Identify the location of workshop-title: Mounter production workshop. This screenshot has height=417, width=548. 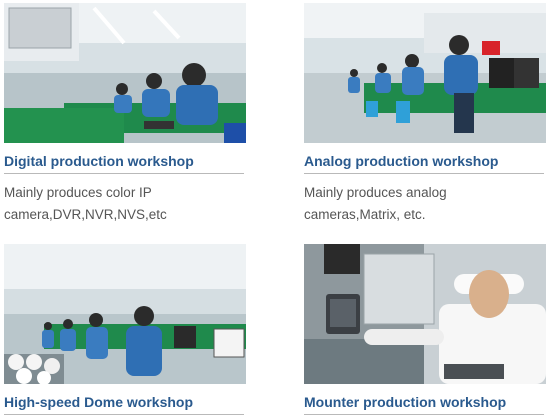
(425, 402).